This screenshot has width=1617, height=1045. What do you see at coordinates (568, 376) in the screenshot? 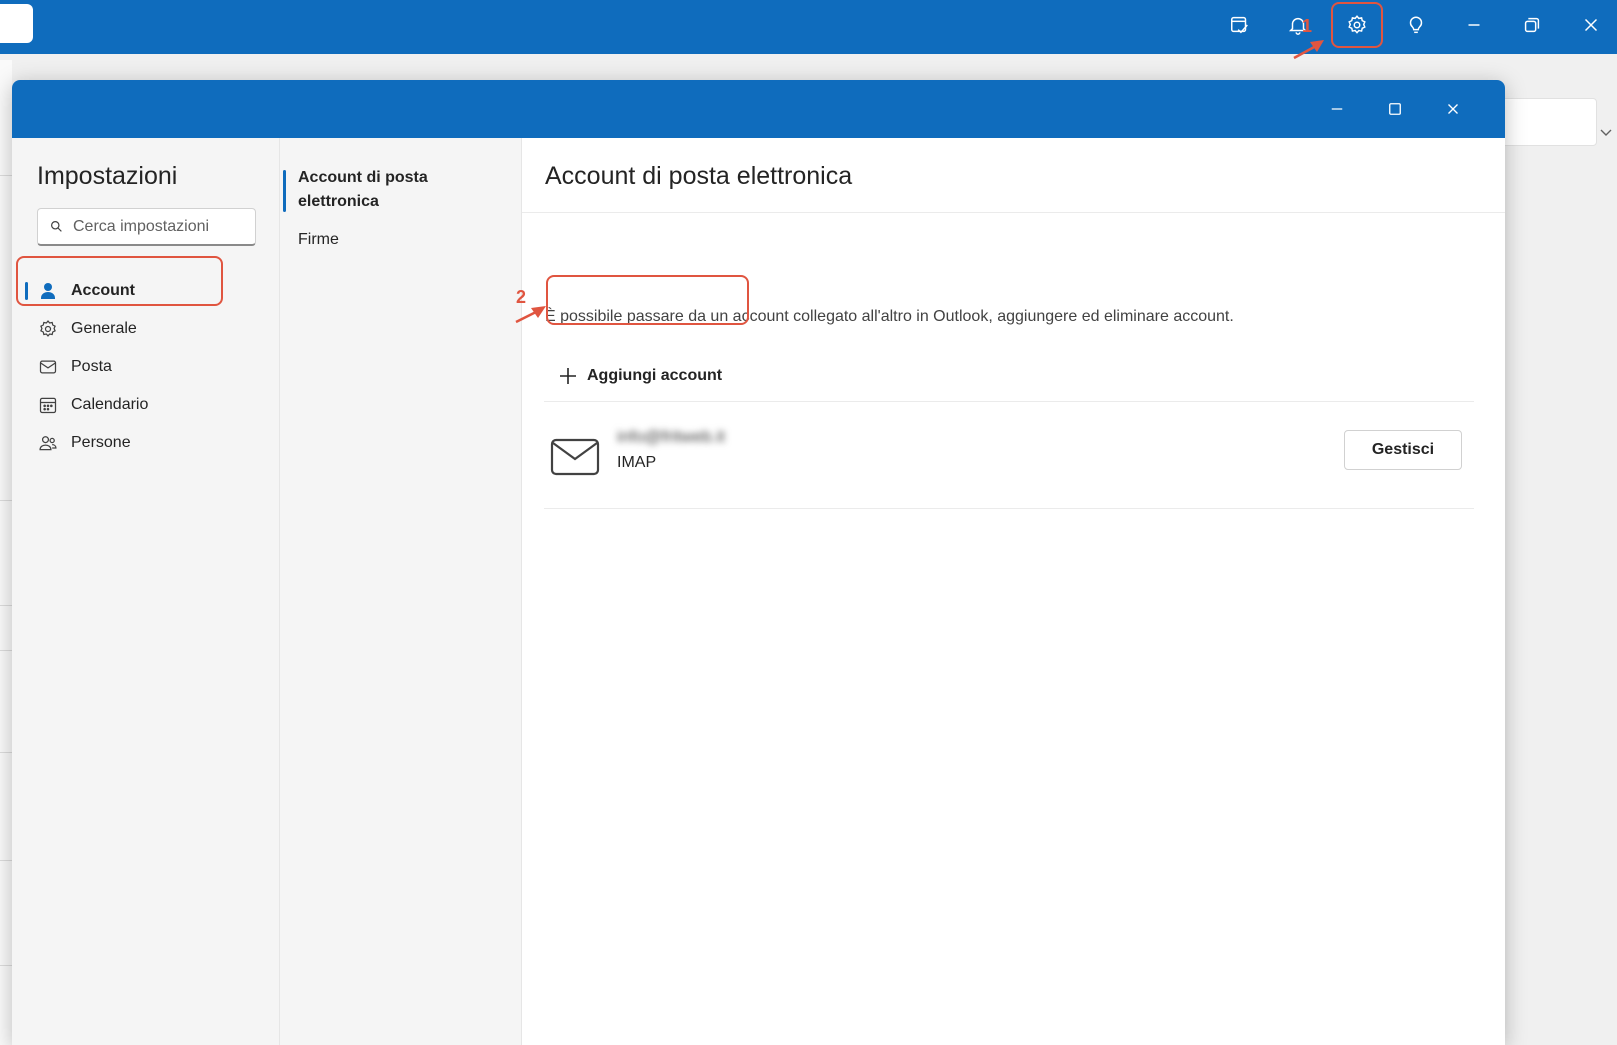
I see `plus-icon` at bounding box center [568, 376].